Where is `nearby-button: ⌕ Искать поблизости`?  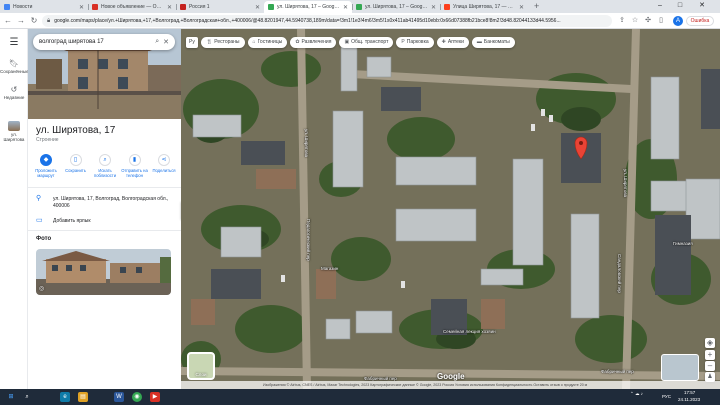 nearby-button: ⌕ Искать поблизости is located at coordinates (105, 166).